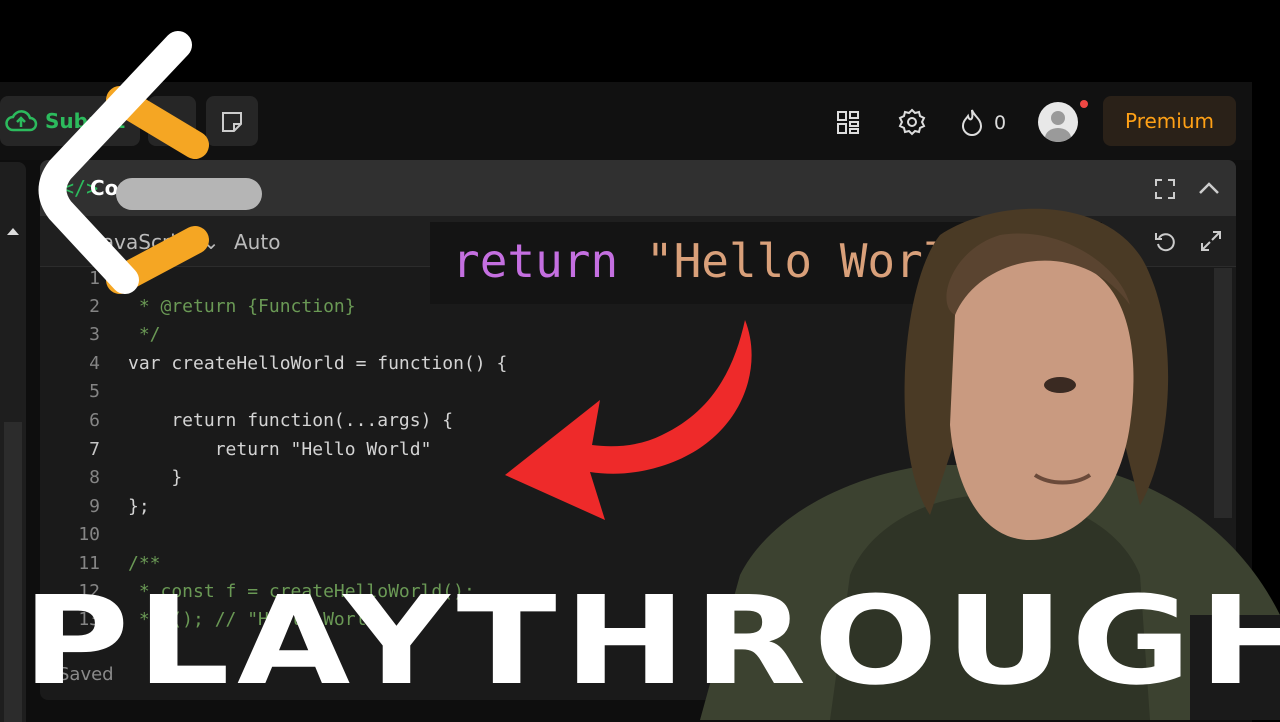 This screenshot has height=722, width=1280. I want to click on line-number: 9, so click(94, 506).